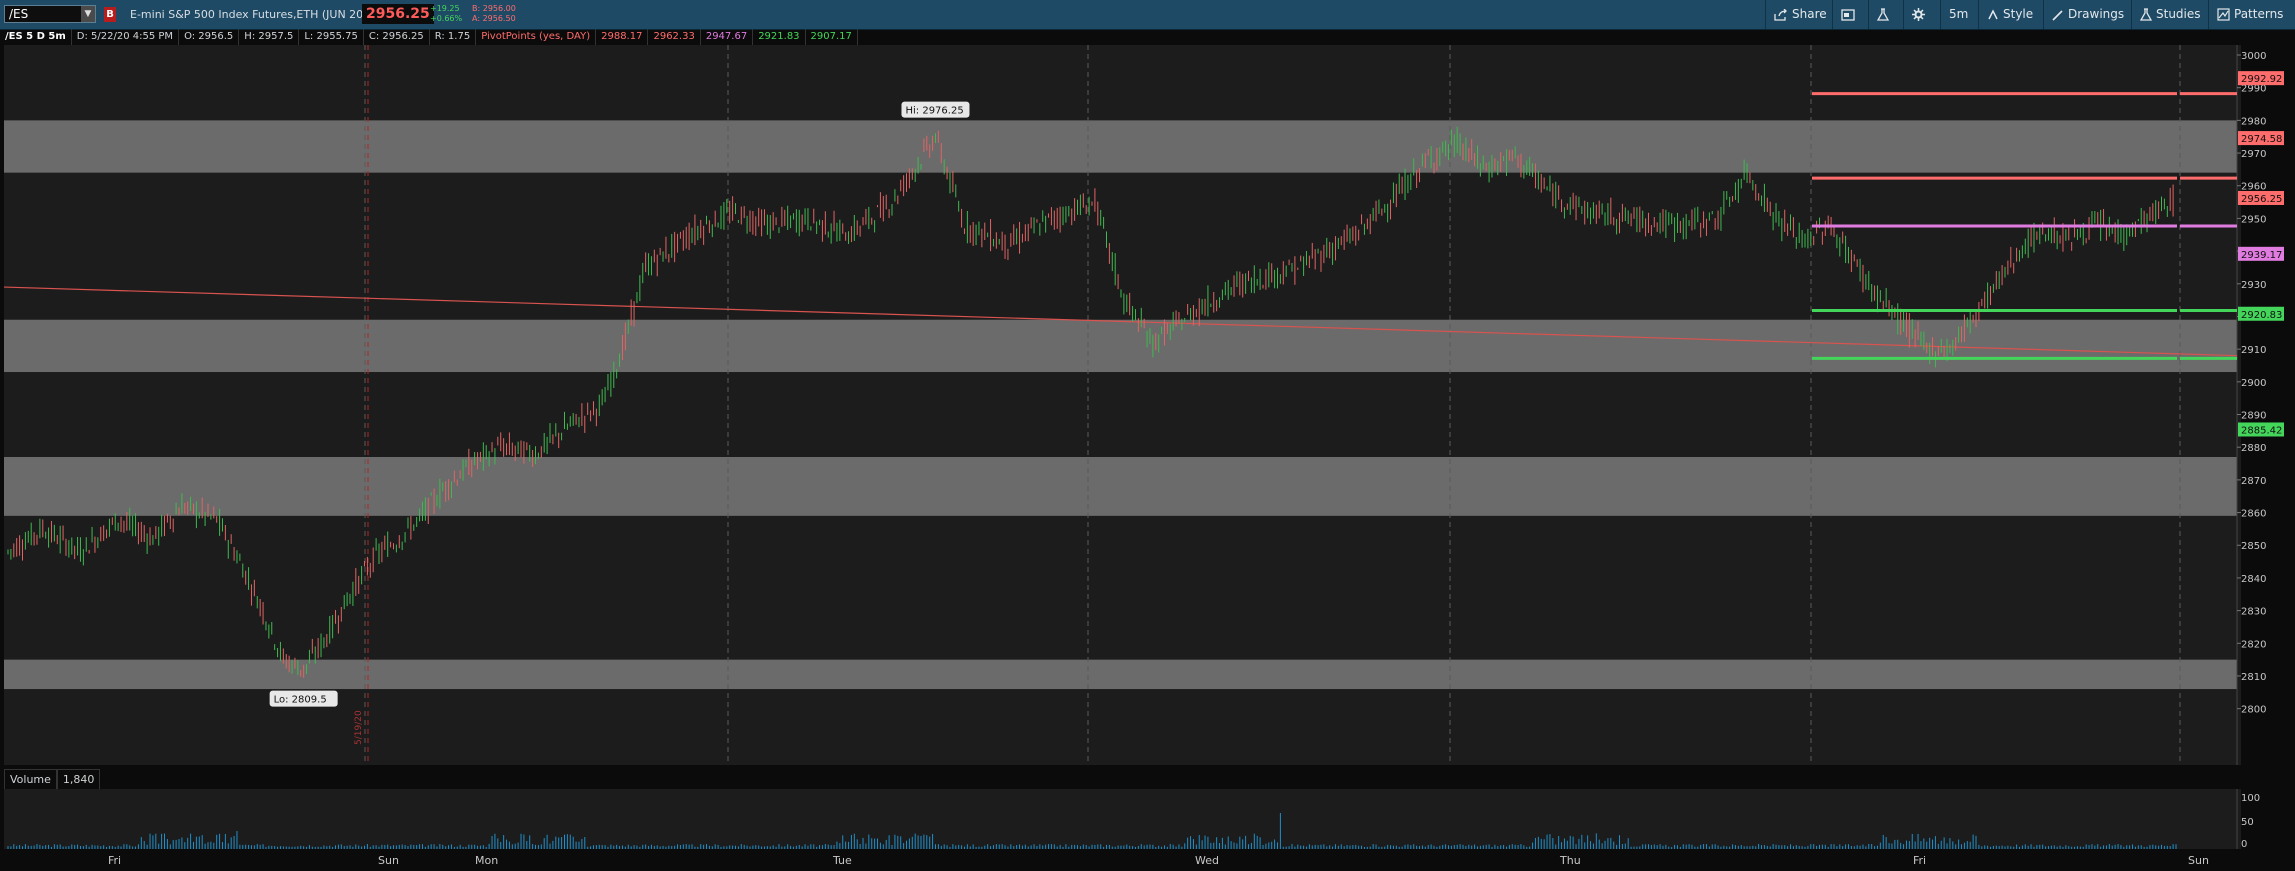 The height and width of the screenshot is (871, 2295). I want to click on y-tick-label: 2910, so click(2253, 350).